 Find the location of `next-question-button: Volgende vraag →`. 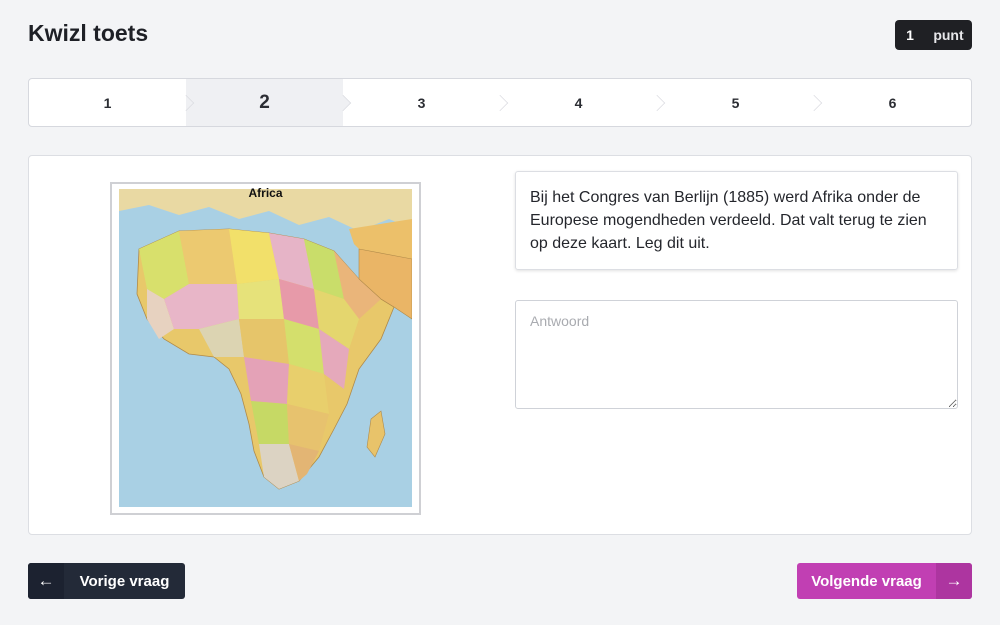

next-question-button: Volgende vraag → is located at coordinates (884, 581).